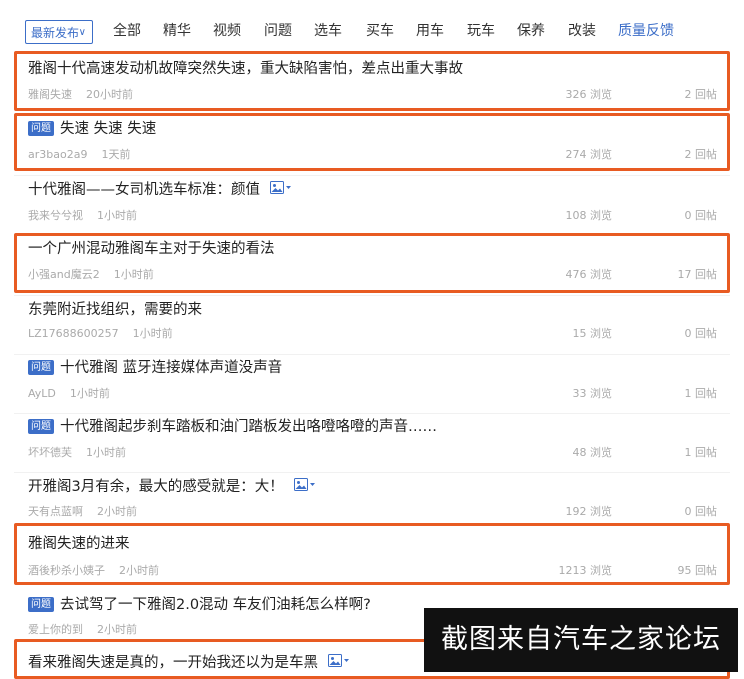 The image size is (744, 679). Describe the element at coordinates (55, 511) in the screenshot. I see `post-author: 天有点蓝啊` at that location.